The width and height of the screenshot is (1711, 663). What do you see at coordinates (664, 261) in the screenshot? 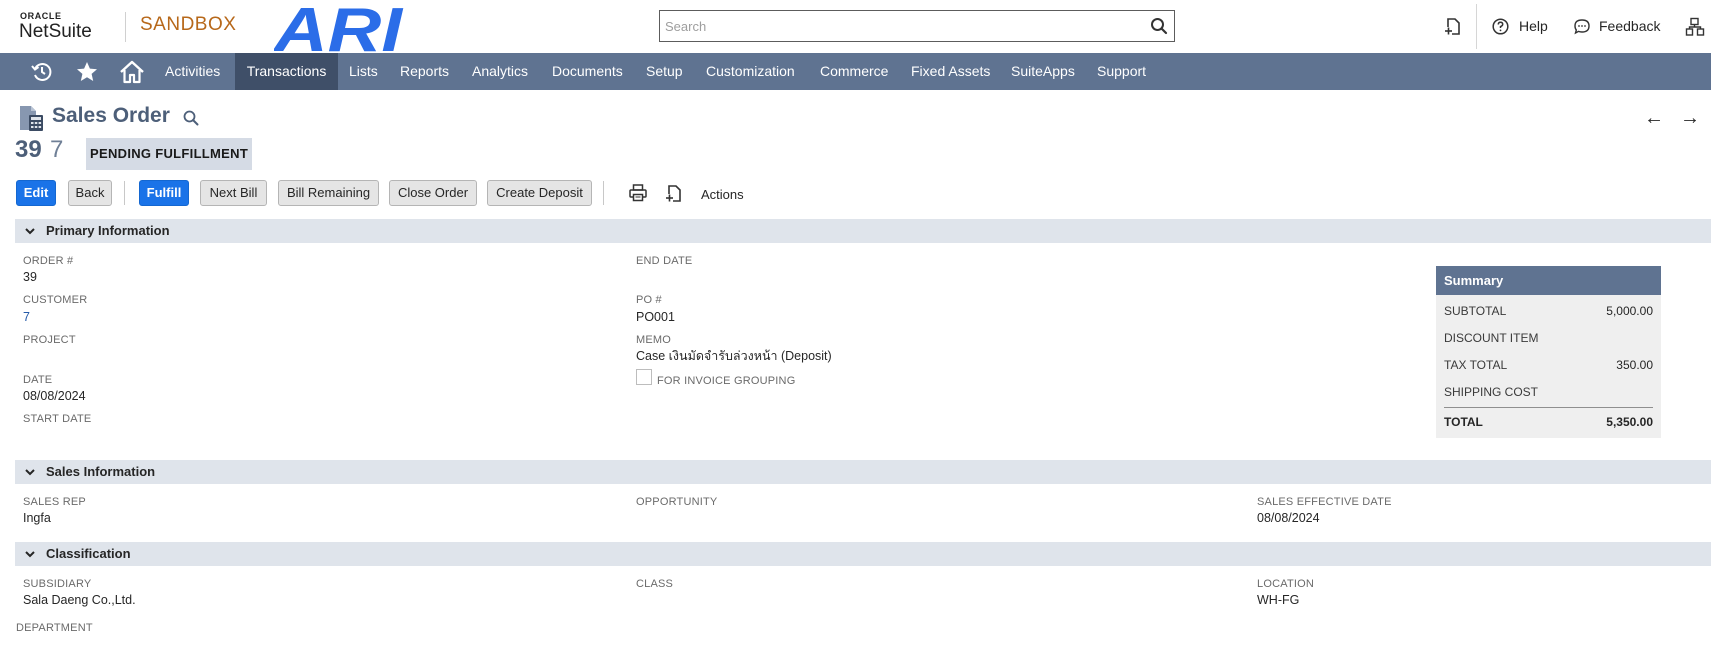
I see `end-date-label: END DATE` at bounding box center [664, 261].